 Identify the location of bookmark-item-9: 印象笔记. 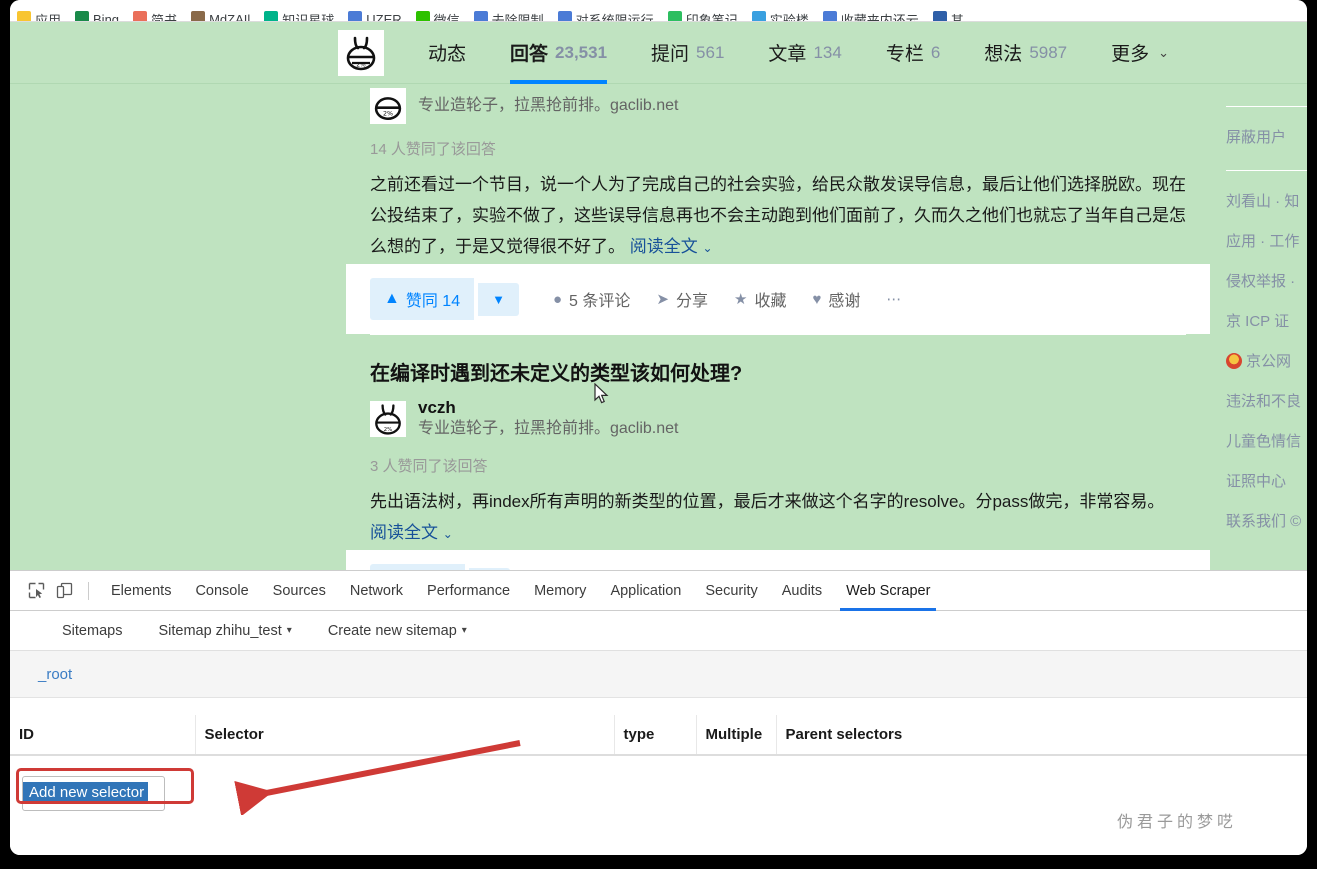
(703, 14).